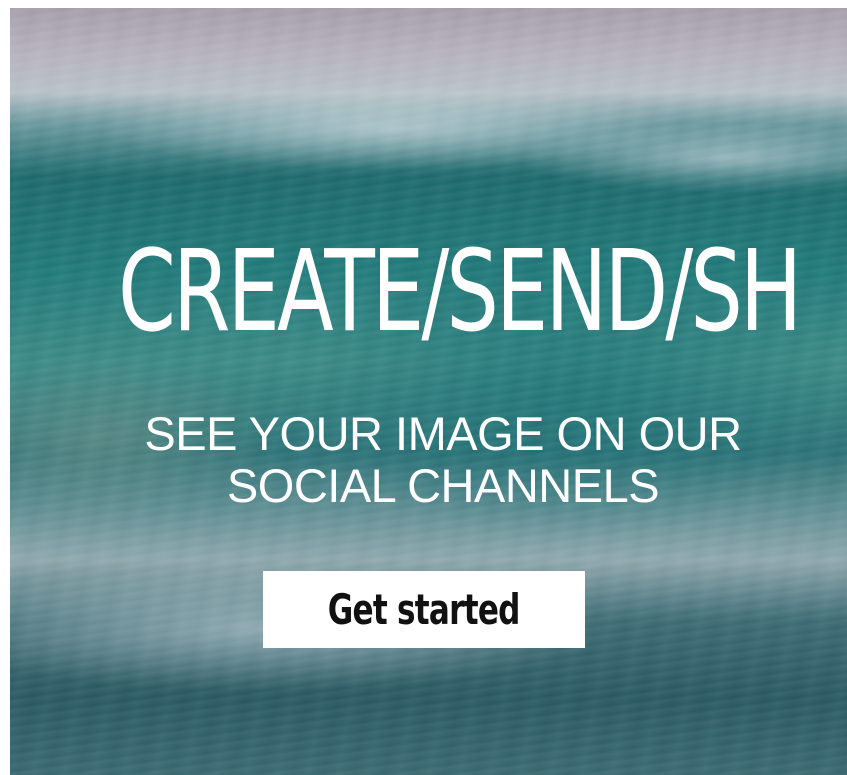  I want to click on get-started-button-label: Get started, so click(424, 609).